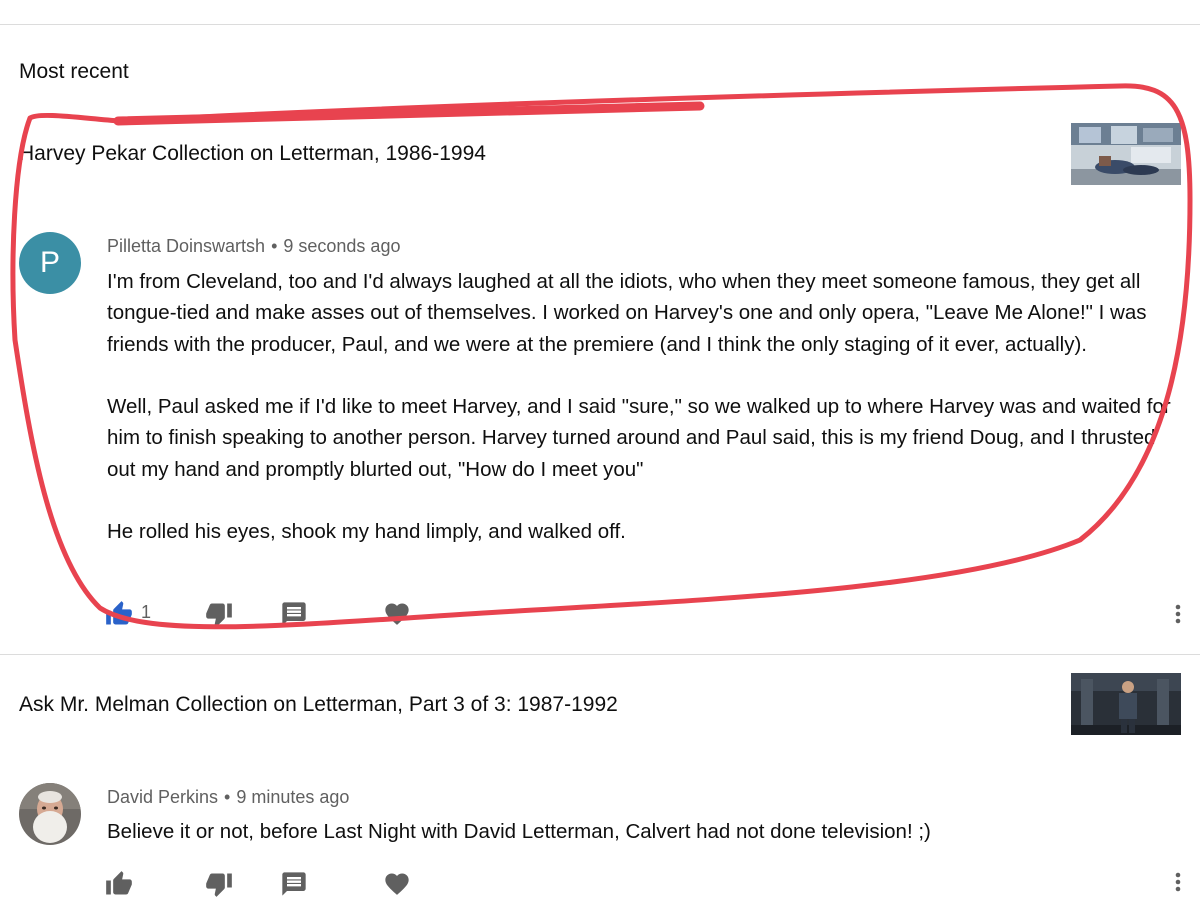 The image size is (1200, 900). What do you see at coordinates (293, 797) in the screenshot?
I see `comment-time: 9 minutes ago` at bounding box center [293, 797].